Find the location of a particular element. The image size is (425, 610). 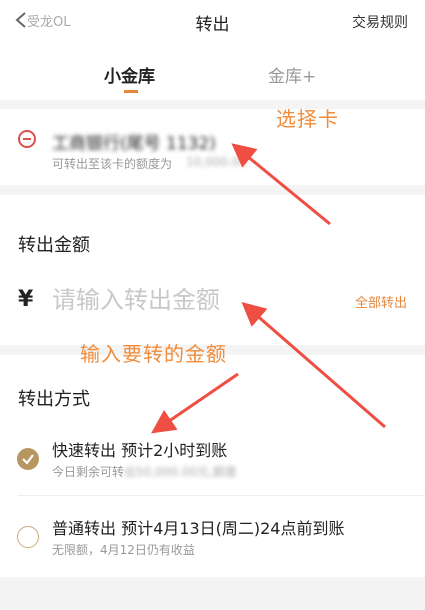

bank-card-limit-amount: 10,000.00 is located at coordinates (217, 162).